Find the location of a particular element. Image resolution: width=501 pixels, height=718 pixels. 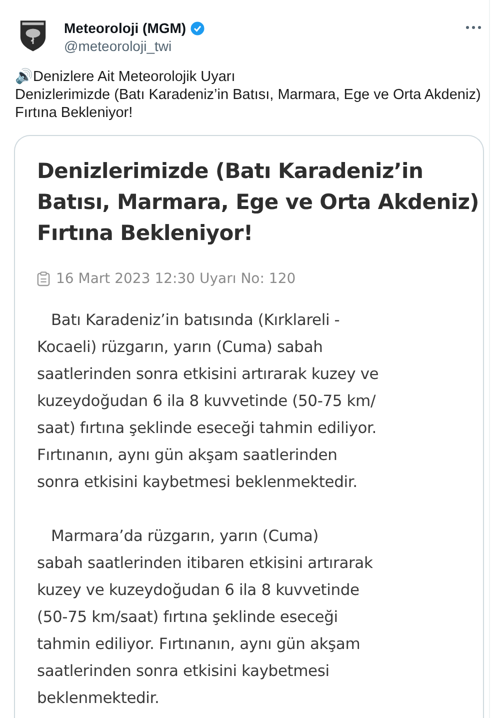

tweet-text: 🔊Denizlere Ait Meteorolojik Uyarı Denizlerimizde (Batı Karadeniz’in Batısı, Marmara, Ege ve Orta Akdeniz) Fırtına Bekleniyor! is located at coordinates (248, 94).